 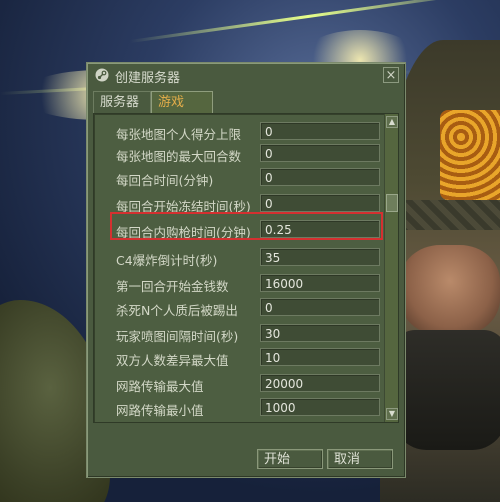 I want to click on setting-row: 每张地图的最大回合数 0, so click(x=237, y=154).